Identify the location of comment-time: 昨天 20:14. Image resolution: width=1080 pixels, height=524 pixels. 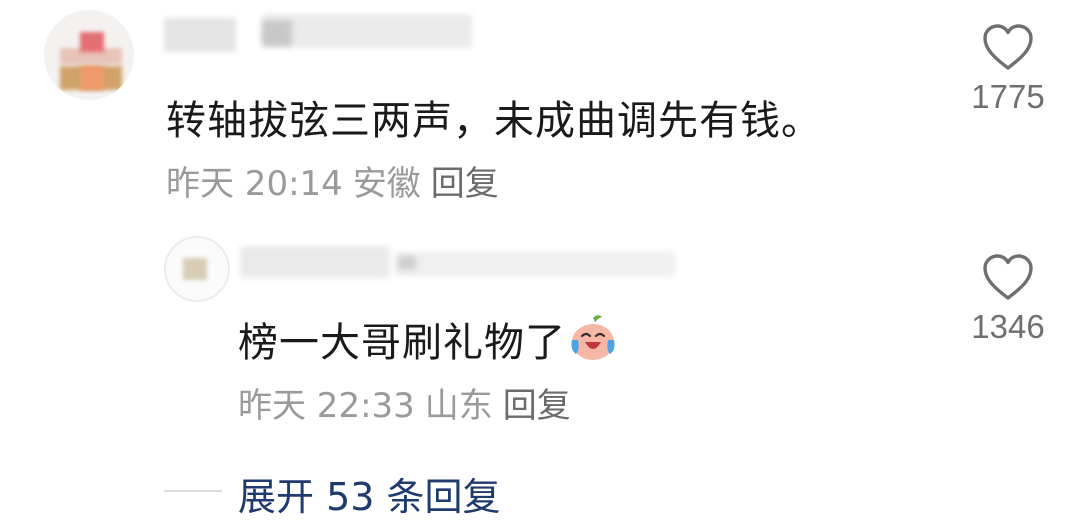
(254, 184).